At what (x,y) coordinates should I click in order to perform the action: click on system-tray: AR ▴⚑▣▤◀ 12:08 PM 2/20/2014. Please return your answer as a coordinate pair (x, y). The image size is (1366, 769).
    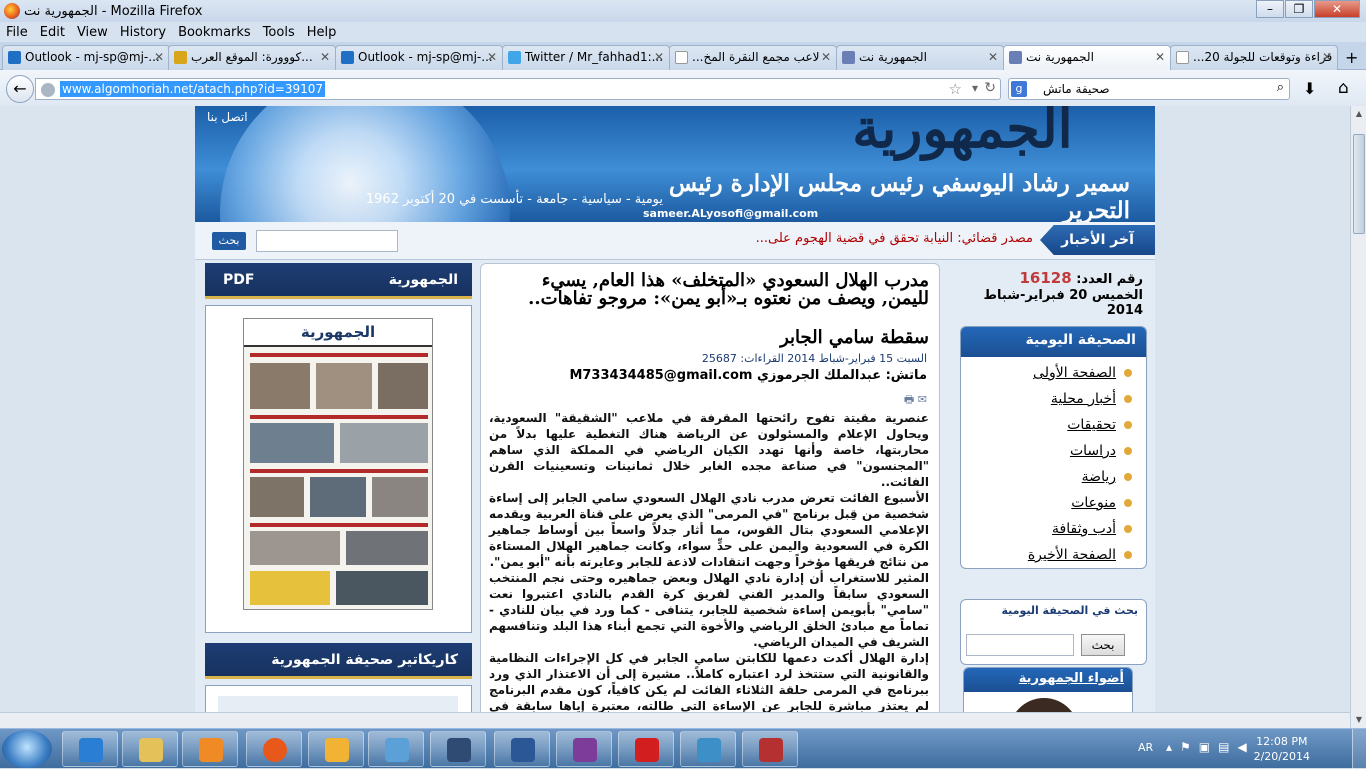
    Looking at the image, I should click on (1246, 749).